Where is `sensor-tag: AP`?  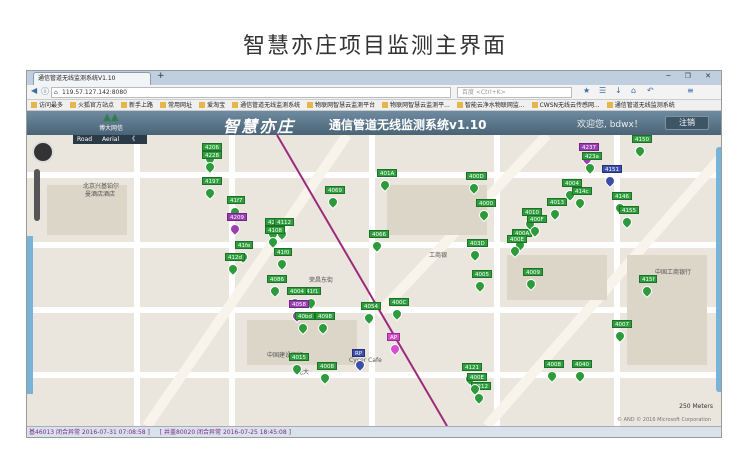
sensor-tag: AP is located at coordinates (394, 337).